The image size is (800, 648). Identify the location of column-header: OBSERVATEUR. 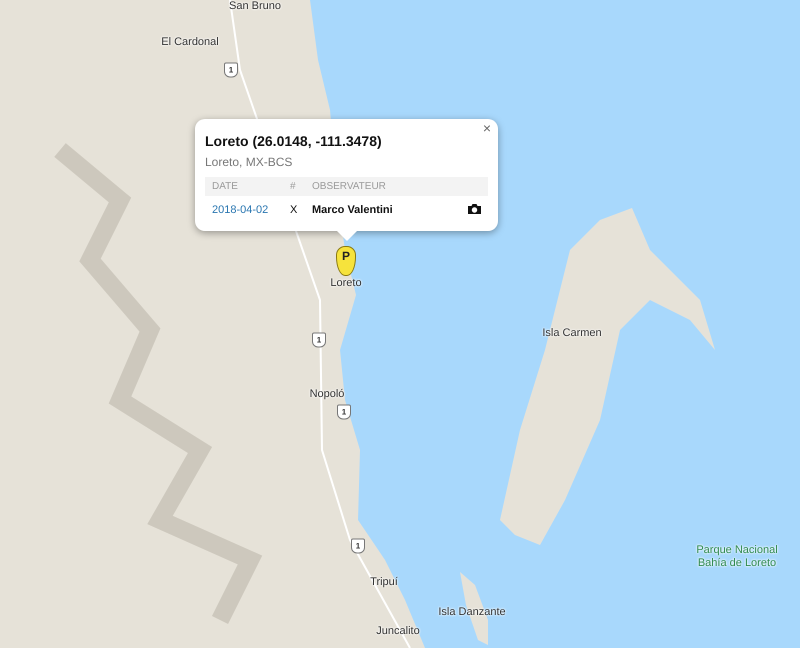
(349, 187).